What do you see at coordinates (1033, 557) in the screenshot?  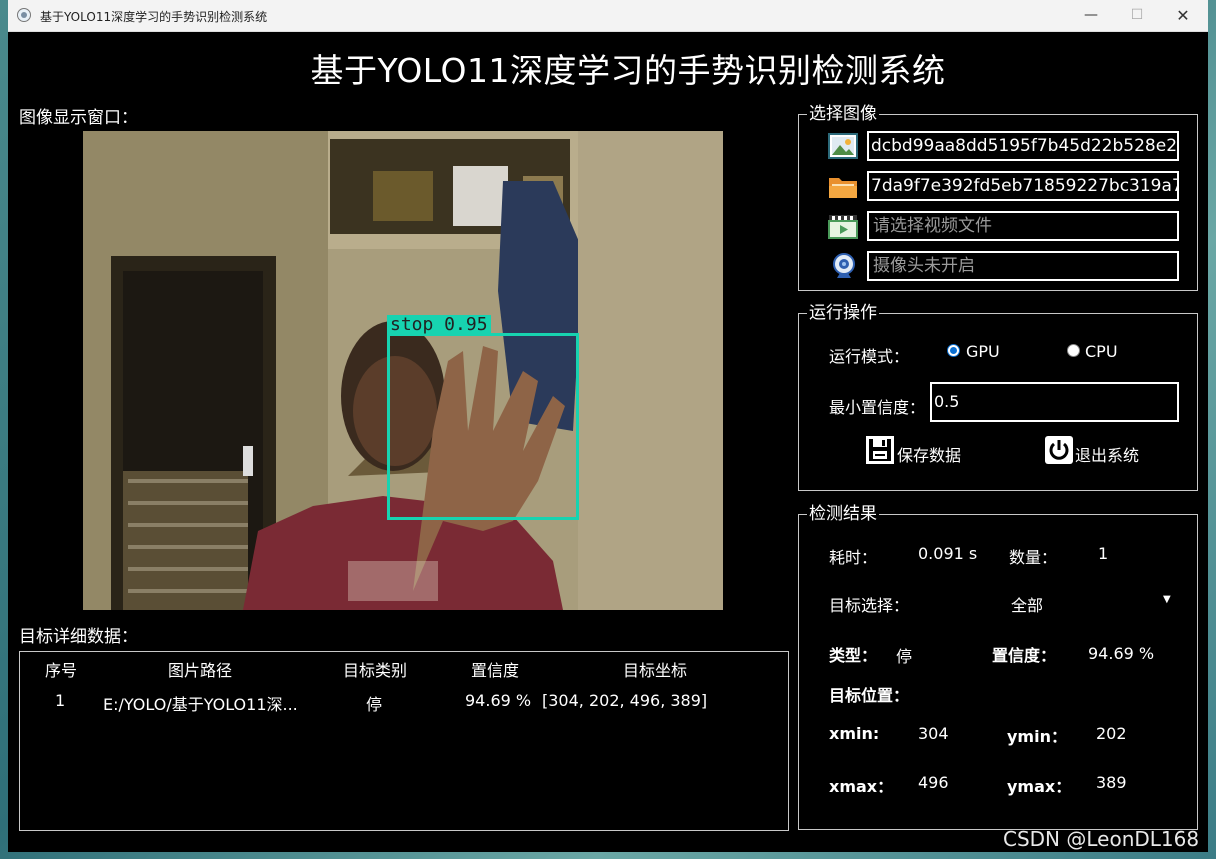 I see `count-label: 数量：` at bounding box center [1033, 557].